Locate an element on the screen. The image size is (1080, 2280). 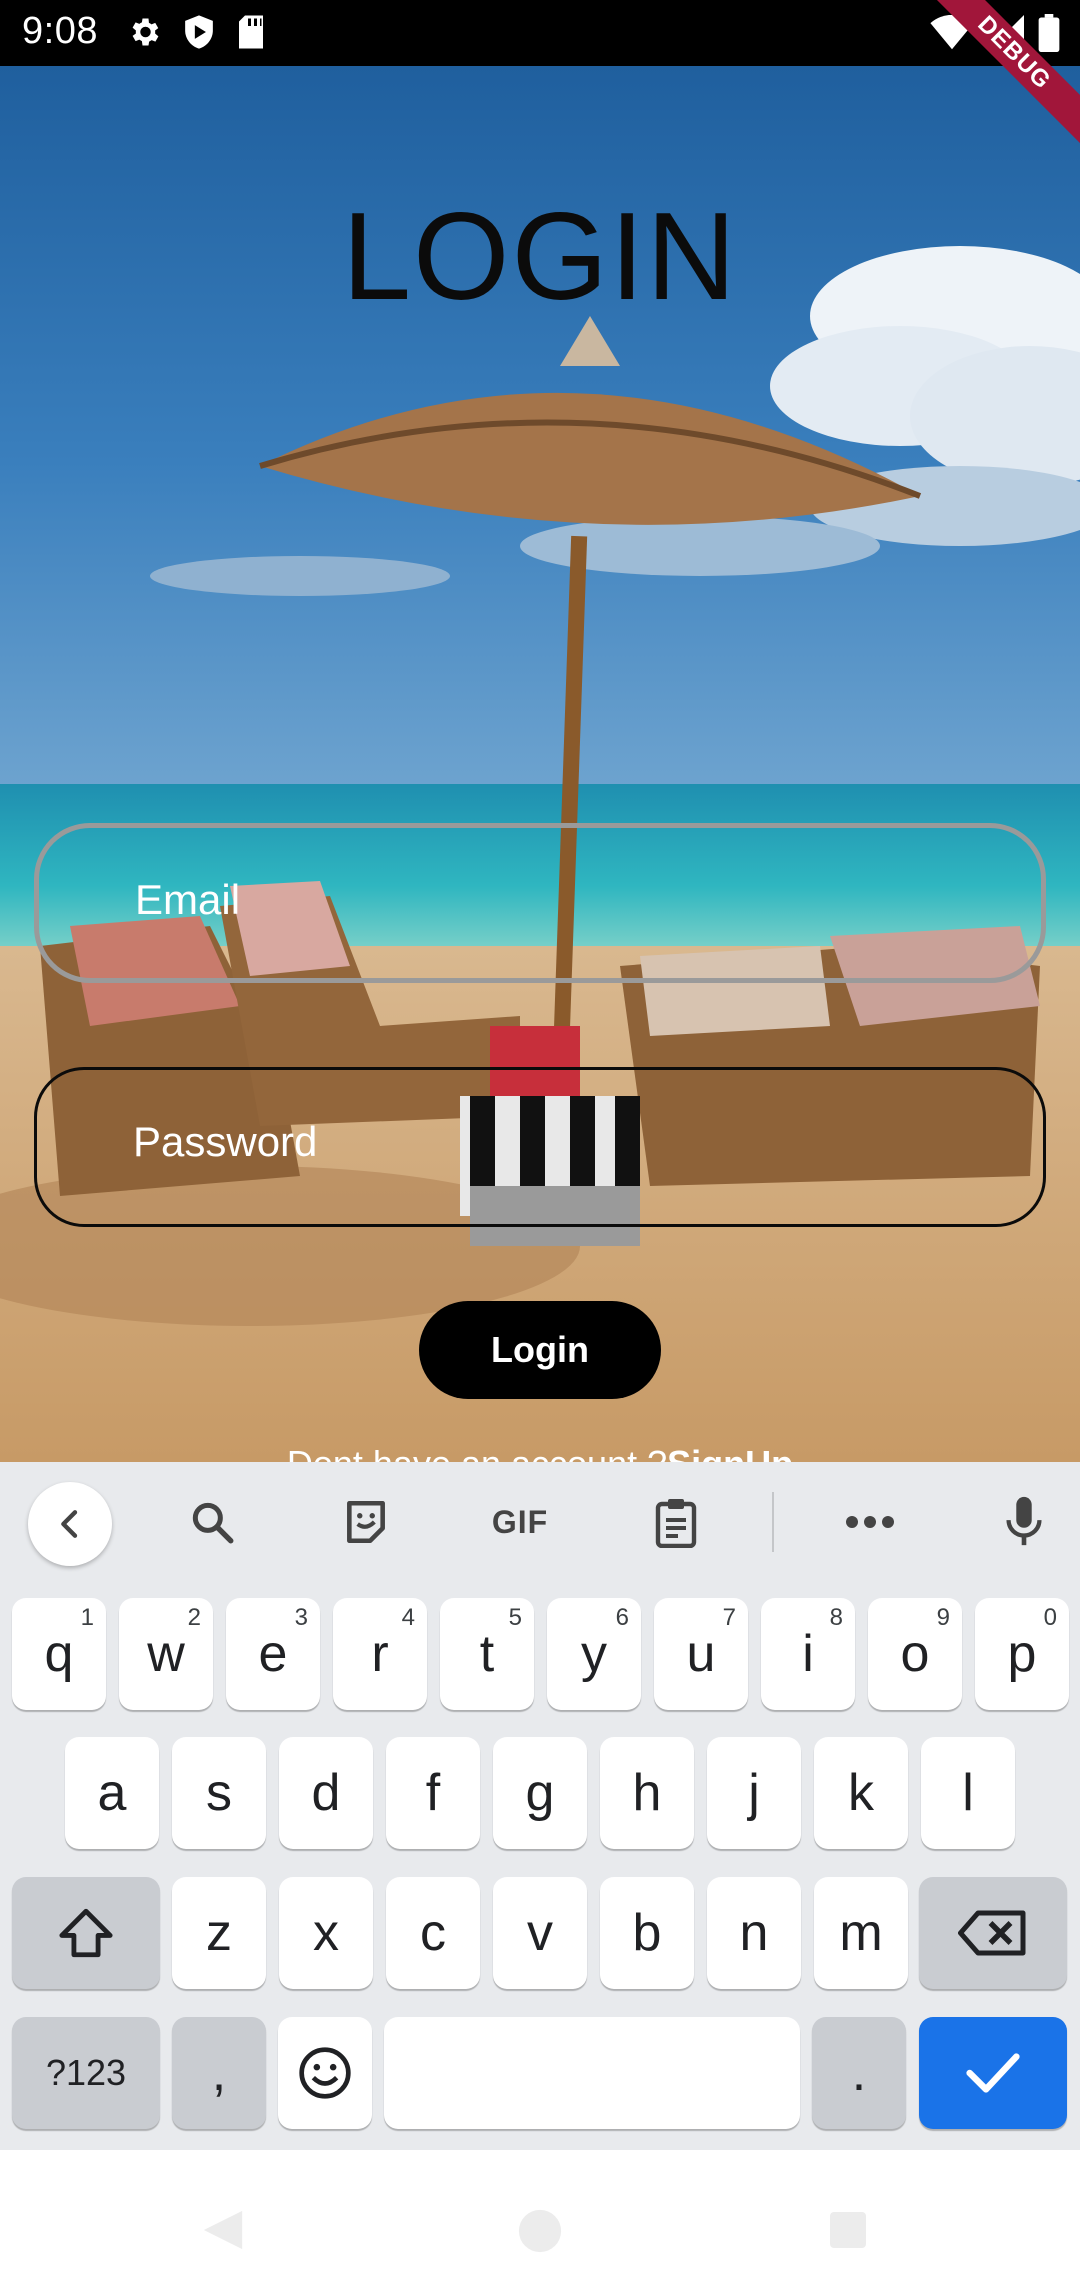
backspace-key is located at coordinates (993, 1933).